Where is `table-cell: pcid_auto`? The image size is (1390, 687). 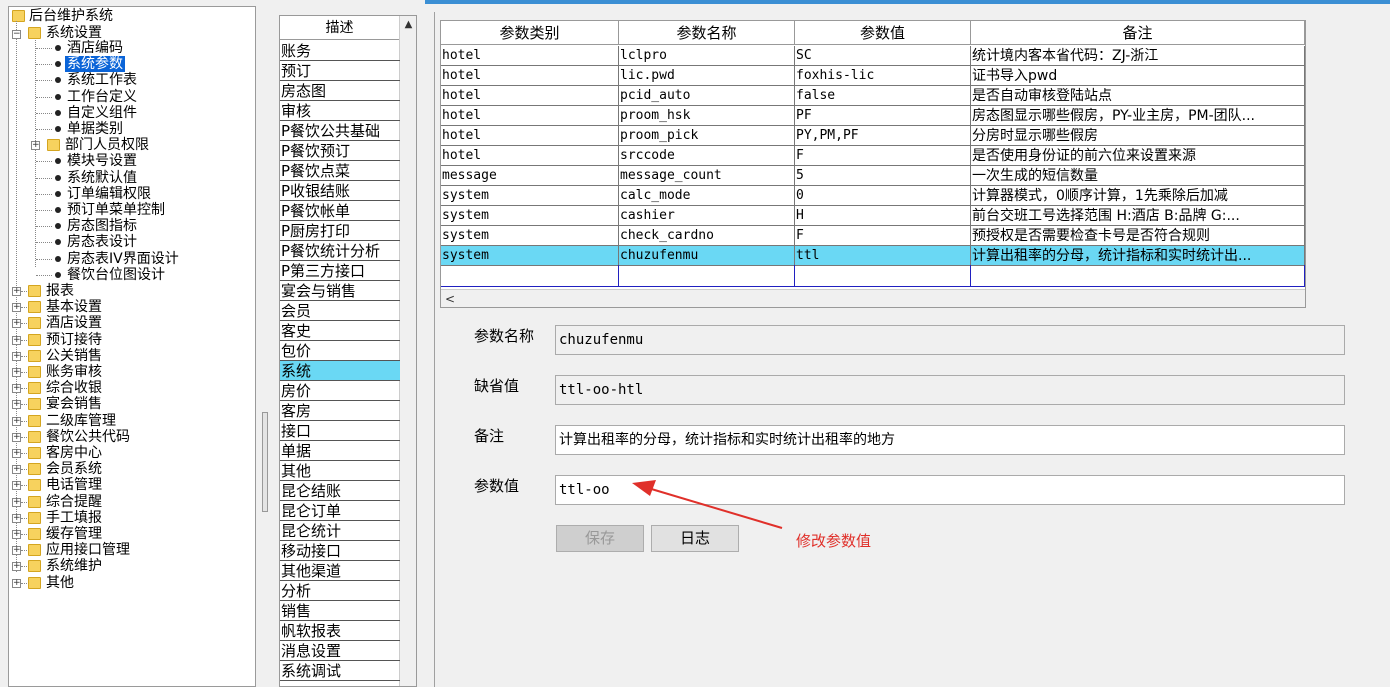
table-cell: pcid_auto is located at coordinates (707, 96).